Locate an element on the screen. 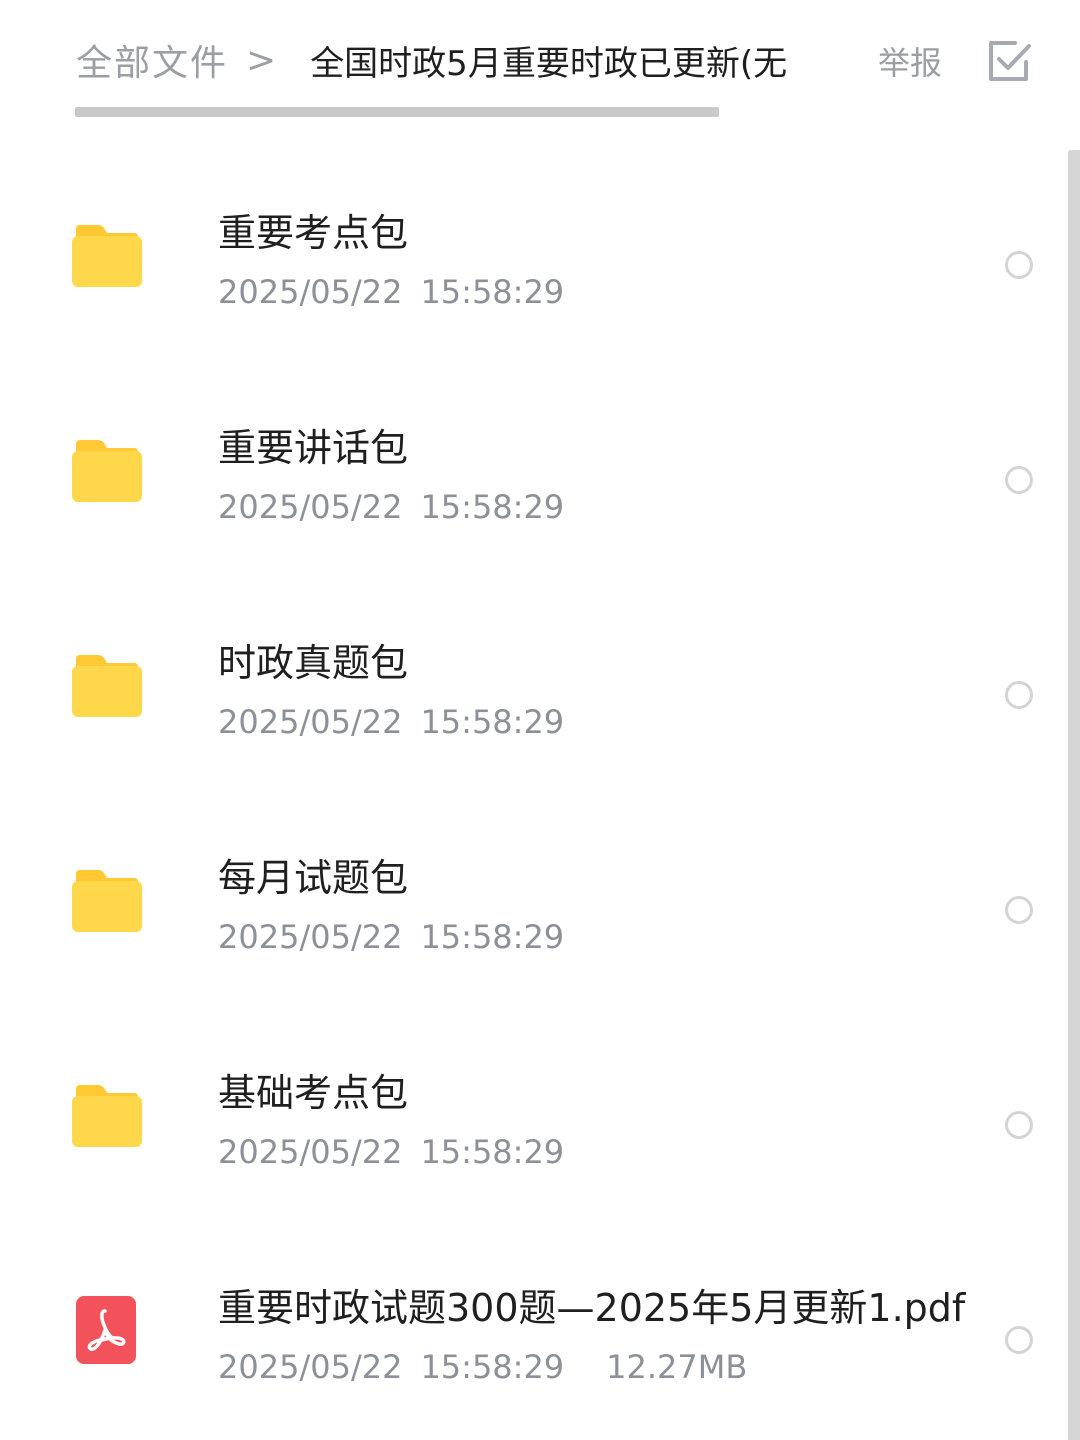 This screenshot has width=1080, height=1440. list-item: 基础考点包 2025/05/22 15:58:29 is located at coordinates (530, 1117).